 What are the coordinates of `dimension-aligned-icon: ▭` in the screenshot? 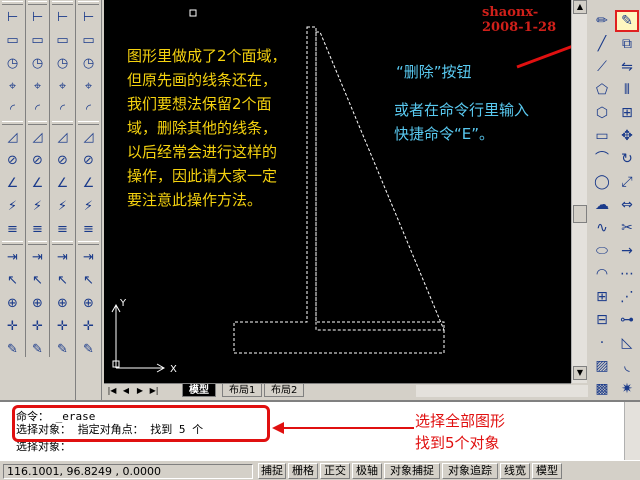 It's located at (13, 40).